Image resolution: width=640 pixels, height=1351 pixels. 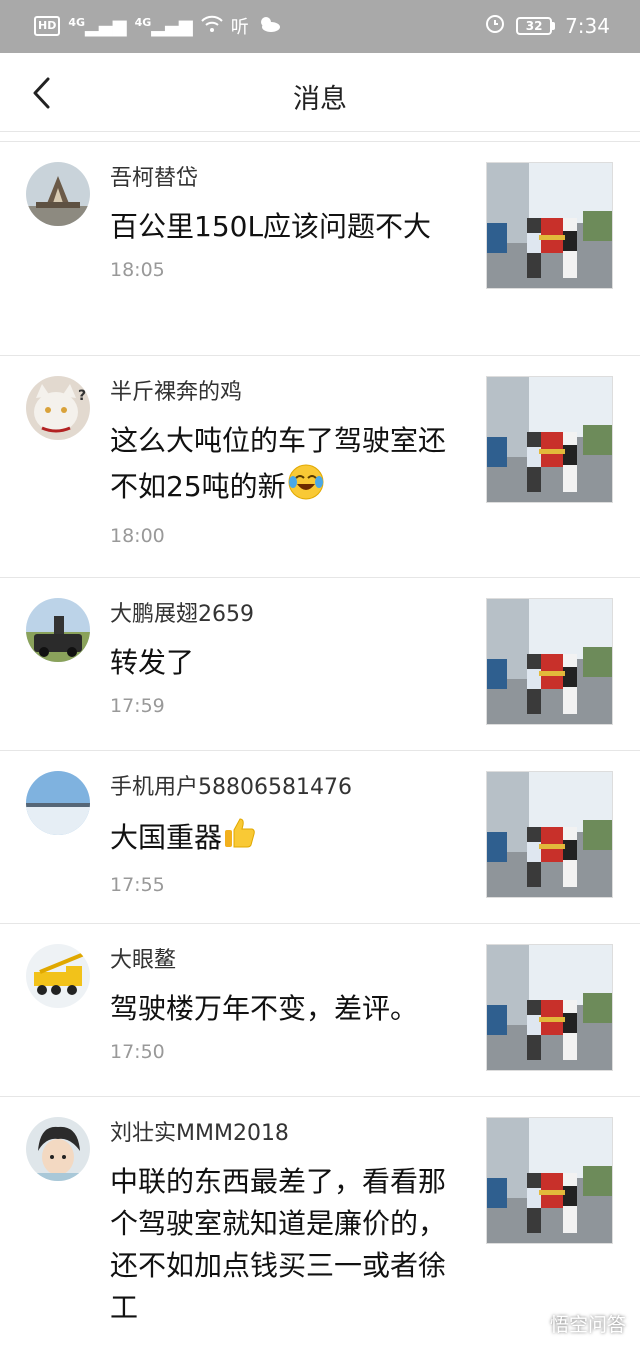 What do you see at coordinates (137, 1052) in the screenshot?
I see `timestamp: 17:50` at bounding box center [137, 1052].